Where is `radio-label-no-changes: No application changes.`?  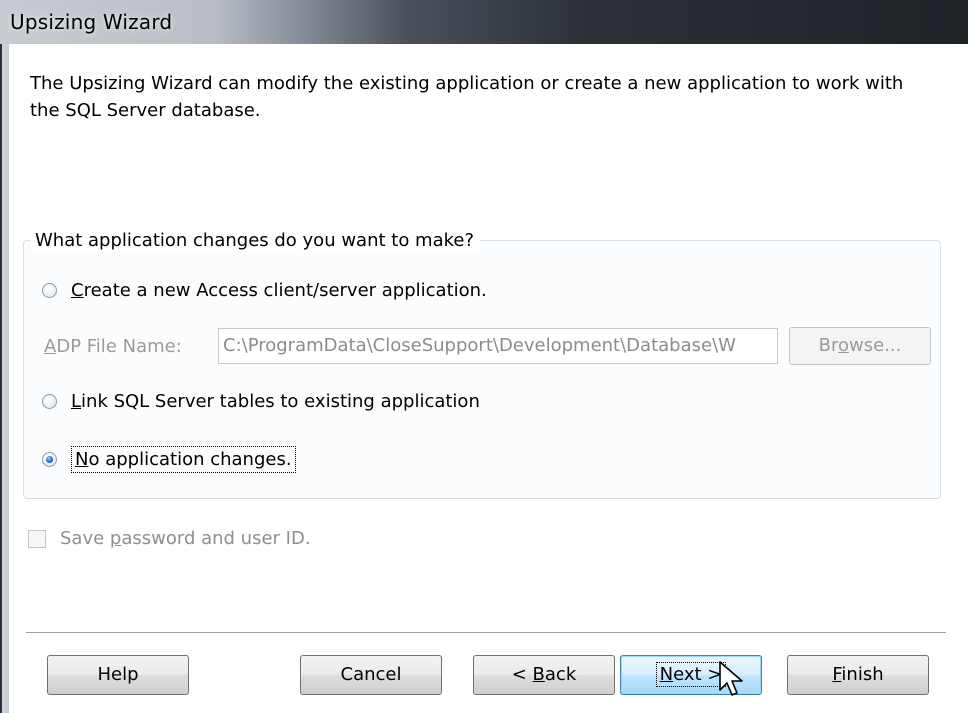 radio-label-no-changes: No application changes. is located at coordinates (183, 459).